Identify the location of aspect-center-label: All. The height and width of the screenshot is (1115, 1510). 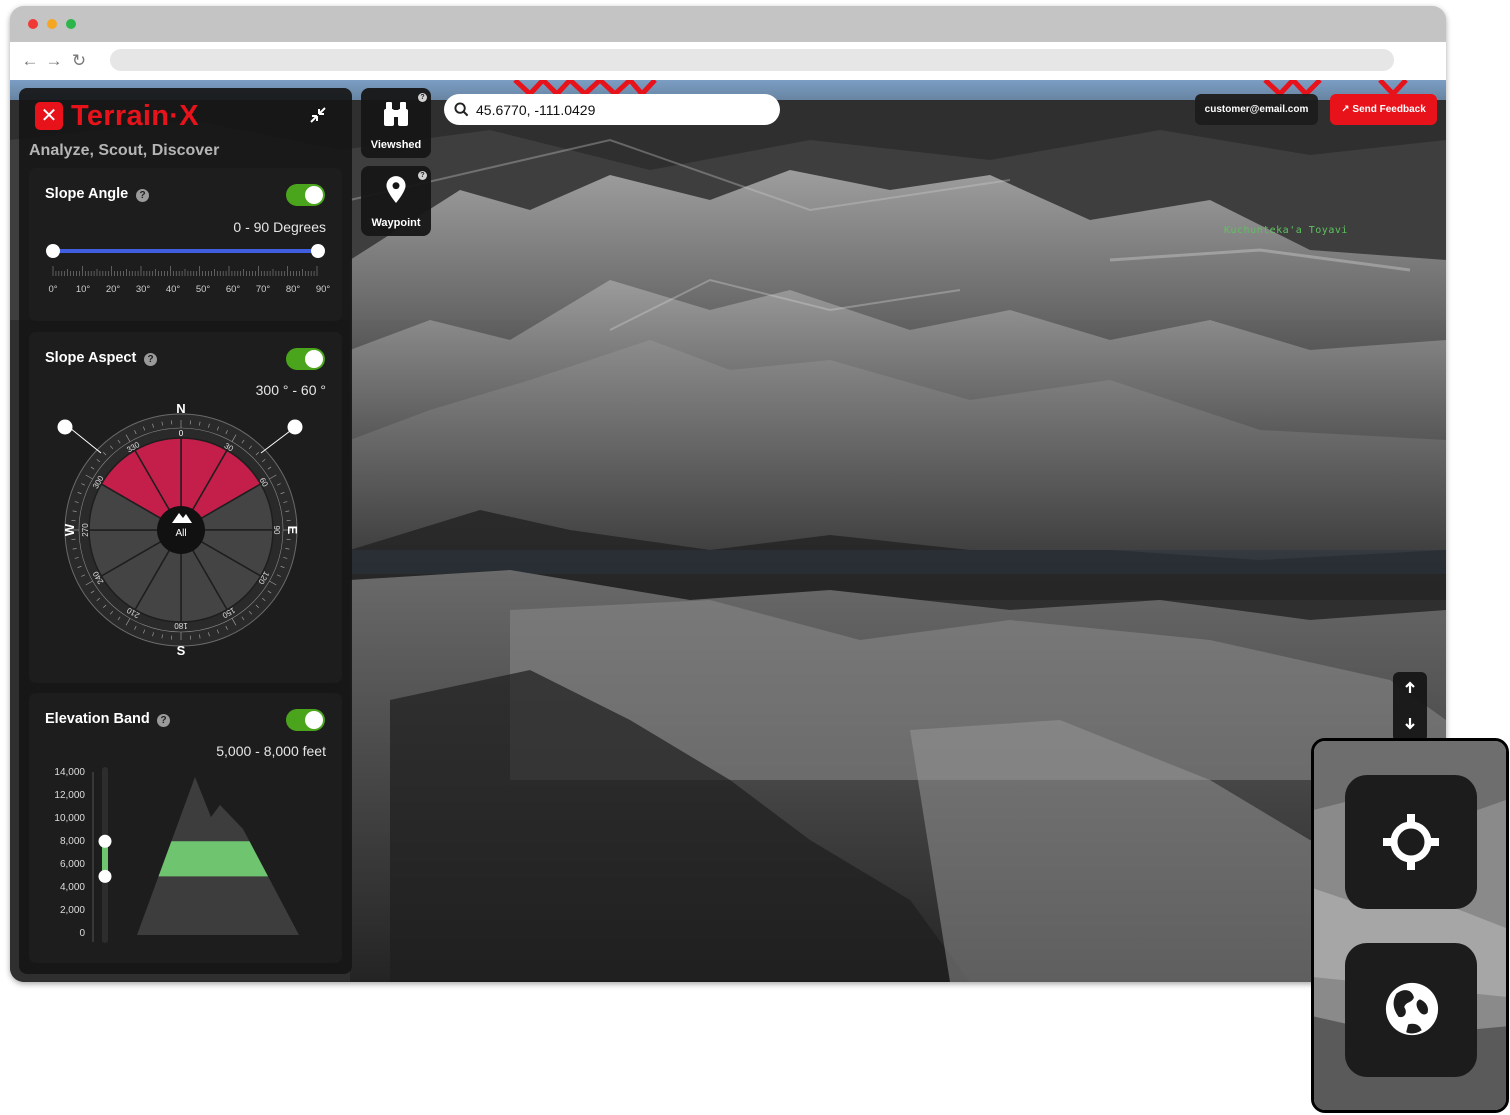
(180, 533).